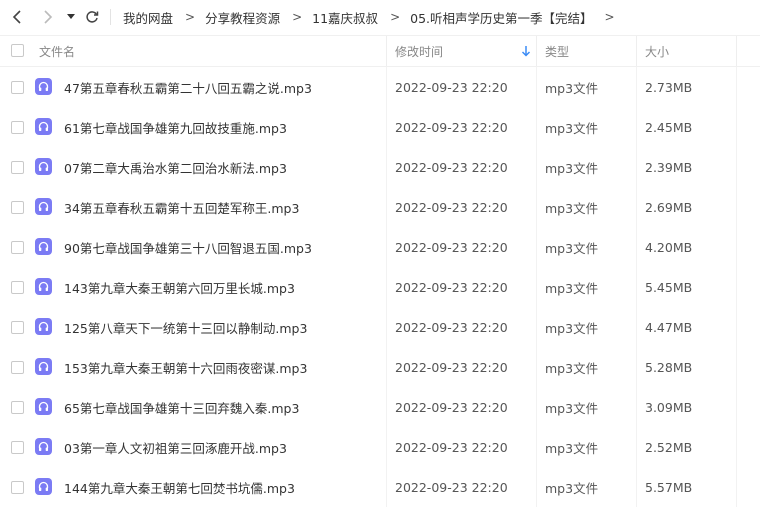 Image resolution: width=760 pixels, height=507 pixels. What do you see at coordinates (185, 367) in the screenshot?
I see `file-name: 153第九章大秦王朝第十六回雨夜密谋.mp3` at bounding box center [185, 367].